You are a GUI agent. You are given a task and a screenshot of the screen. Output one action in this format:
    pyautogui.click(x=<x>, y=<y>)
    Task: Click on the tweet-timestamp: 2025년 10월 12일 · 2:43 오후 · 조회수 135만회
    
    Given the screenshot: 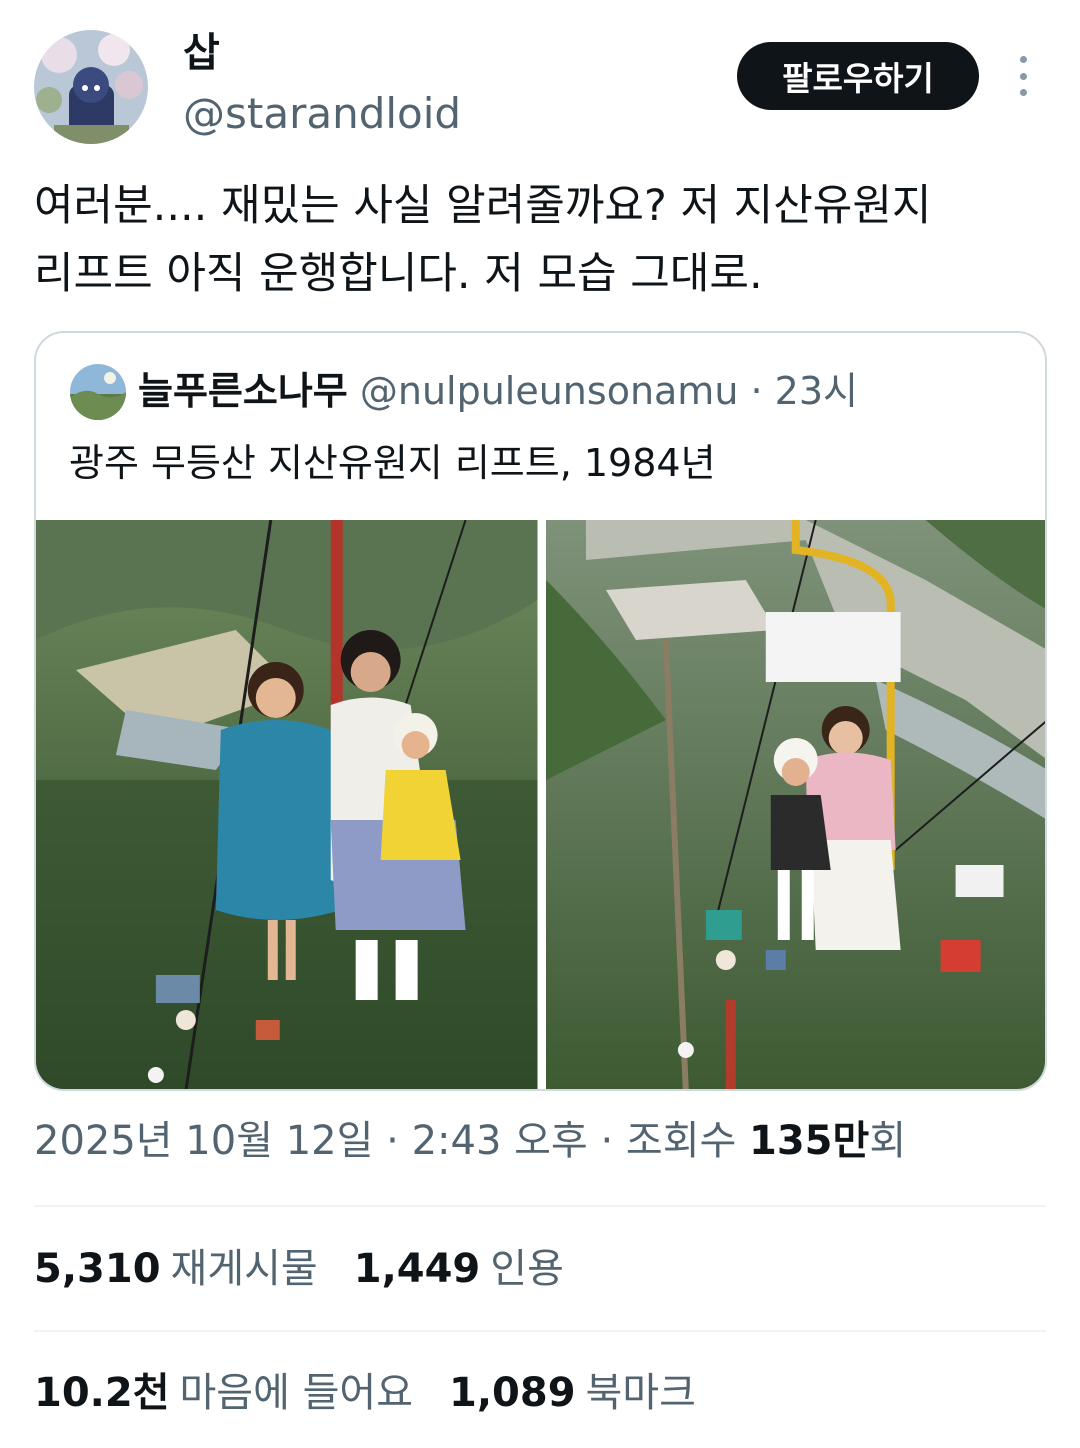 What is the action you would take?
    pyautogui.click(x=470, y=1141)
    